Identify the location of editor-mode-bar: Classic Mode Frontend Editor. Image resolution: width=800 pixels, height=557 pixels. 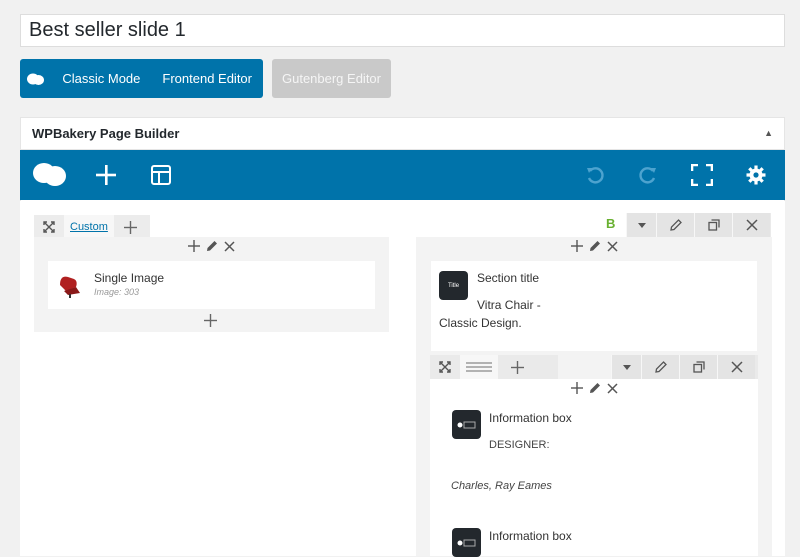
(141, 78).